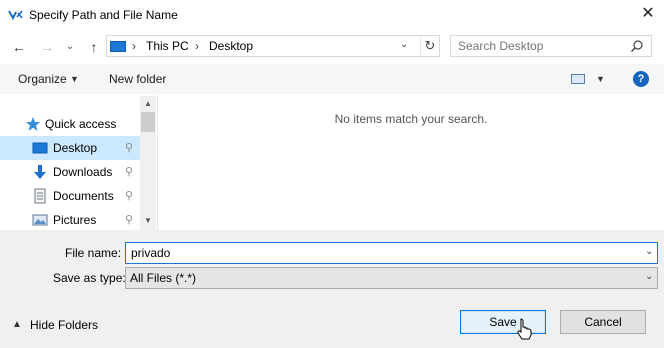  I want to click on up-arrow-icon: ↑, so click(94, 47).